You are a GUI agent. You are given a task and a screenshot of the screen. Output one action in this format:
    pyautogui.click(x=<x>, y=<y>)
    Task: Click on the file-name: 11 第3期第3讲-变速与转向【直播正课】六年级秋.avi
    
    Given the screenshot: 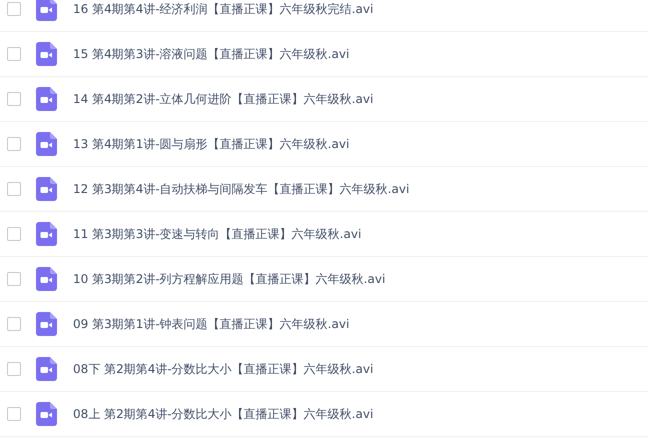 What is the action you would take?
    pyautogui.click(x=217, y=234)
    